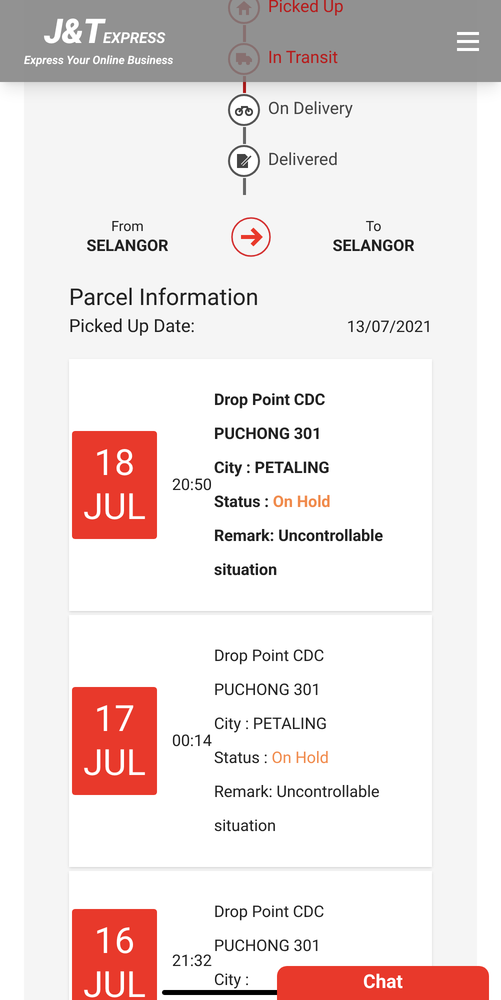 This screenshot has width=501, height=1000. I want to click on status-step-label: On Delivery, so click(310, 110).